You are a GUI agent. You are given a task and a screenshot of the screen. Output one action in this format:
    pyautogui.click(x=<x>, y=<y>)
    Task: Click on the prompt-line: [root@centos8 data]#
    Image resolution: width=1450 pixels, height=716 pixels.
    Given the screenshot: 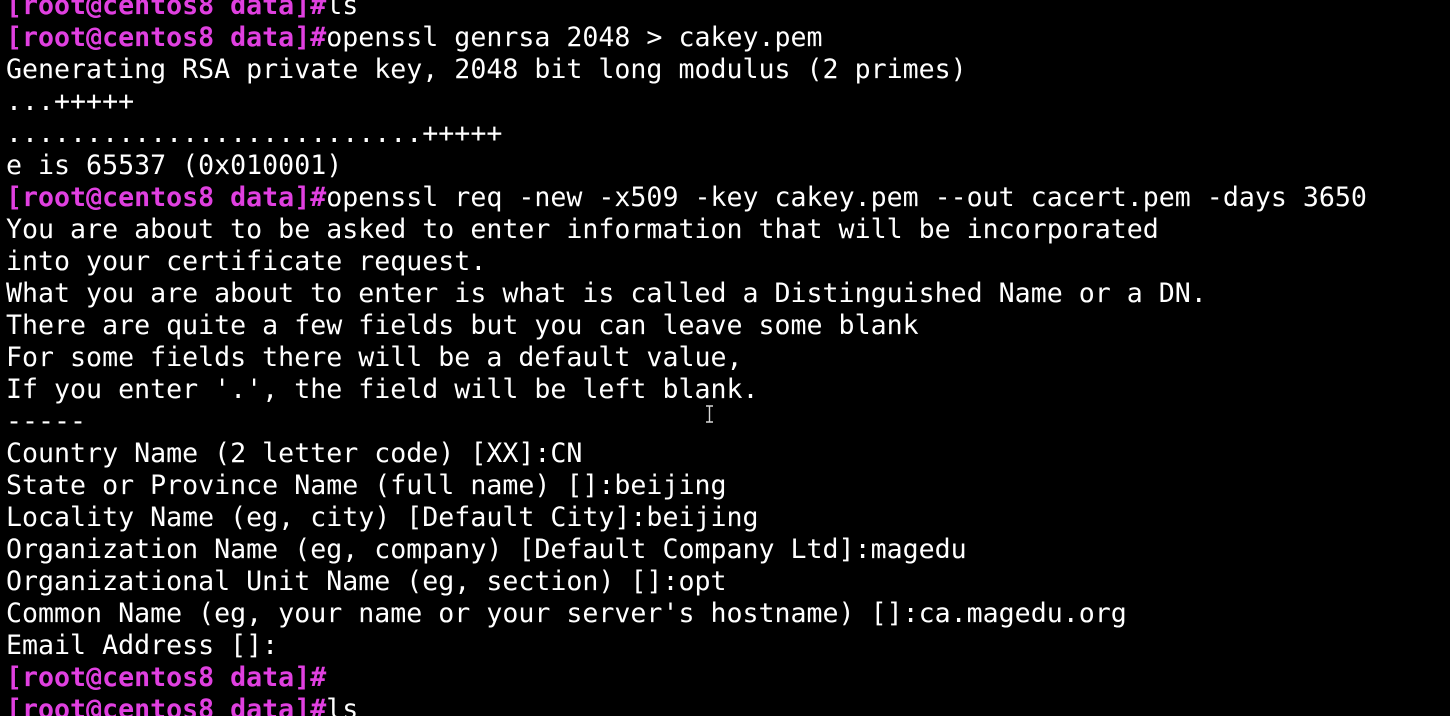 What is the action you would take?
    pyautogui.click(x=728, y=678)
    